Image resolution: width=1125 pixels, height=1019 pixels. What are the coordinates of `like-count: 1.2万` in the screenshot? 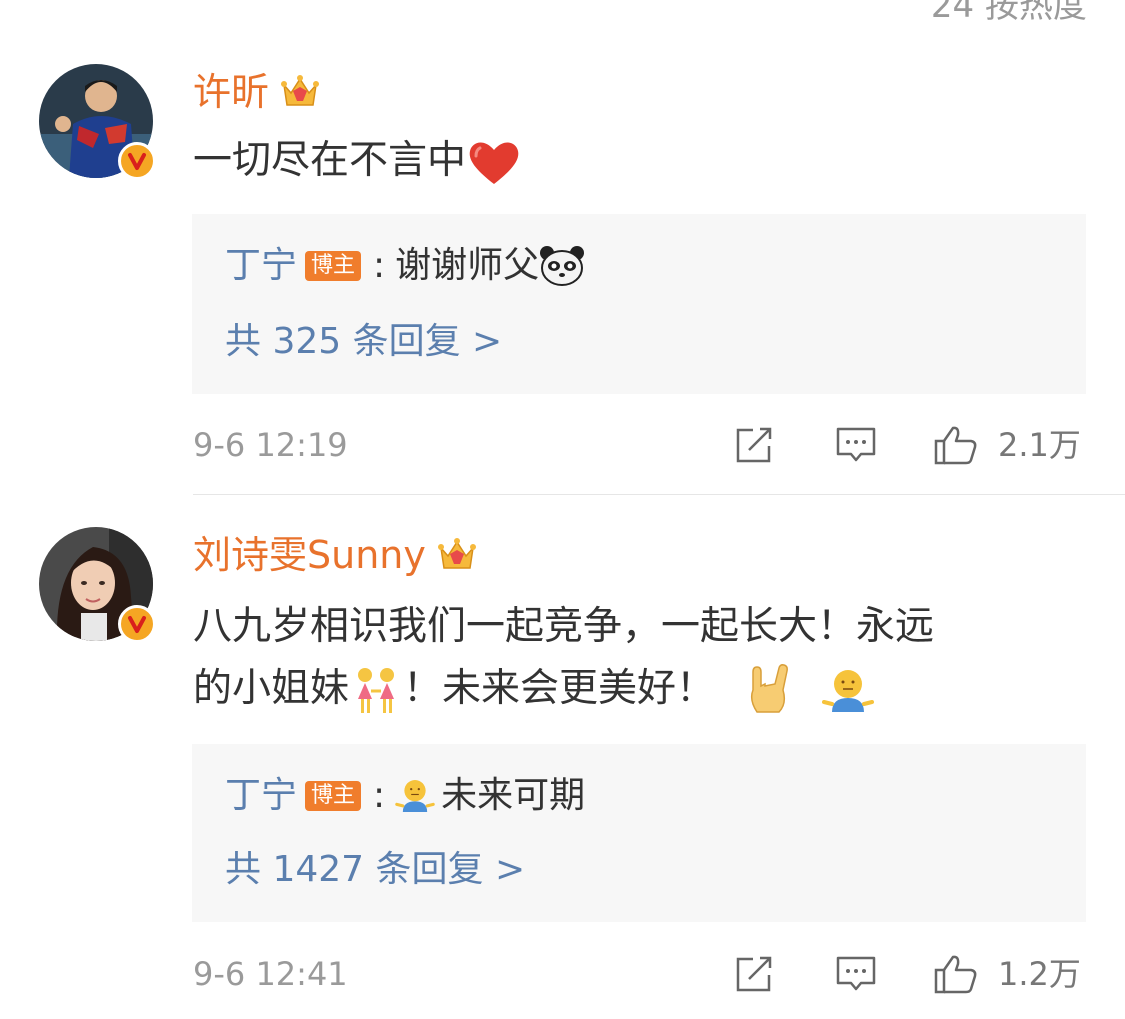 It's located at (1039, 974).